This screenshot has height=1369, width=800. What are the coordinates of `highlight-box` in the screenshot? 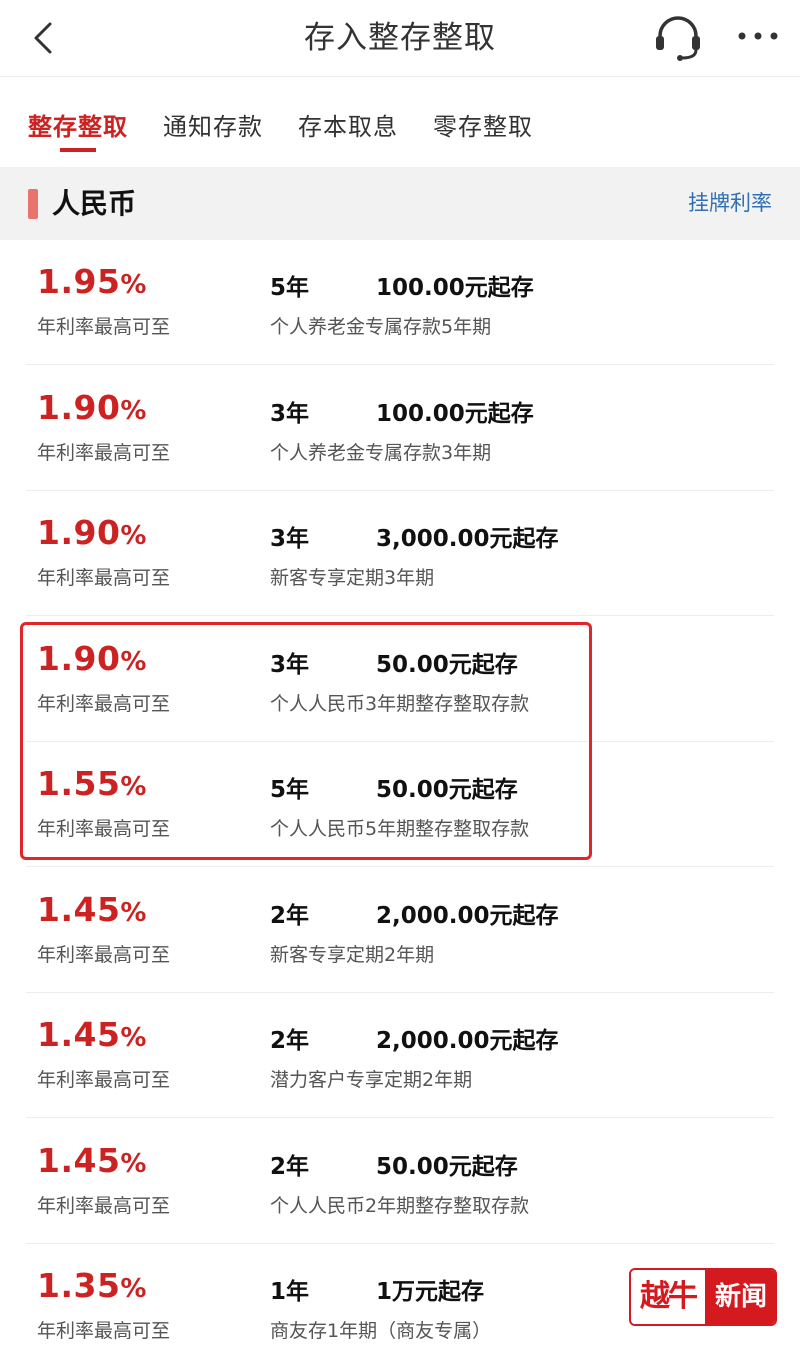 It's located at (306, 741).